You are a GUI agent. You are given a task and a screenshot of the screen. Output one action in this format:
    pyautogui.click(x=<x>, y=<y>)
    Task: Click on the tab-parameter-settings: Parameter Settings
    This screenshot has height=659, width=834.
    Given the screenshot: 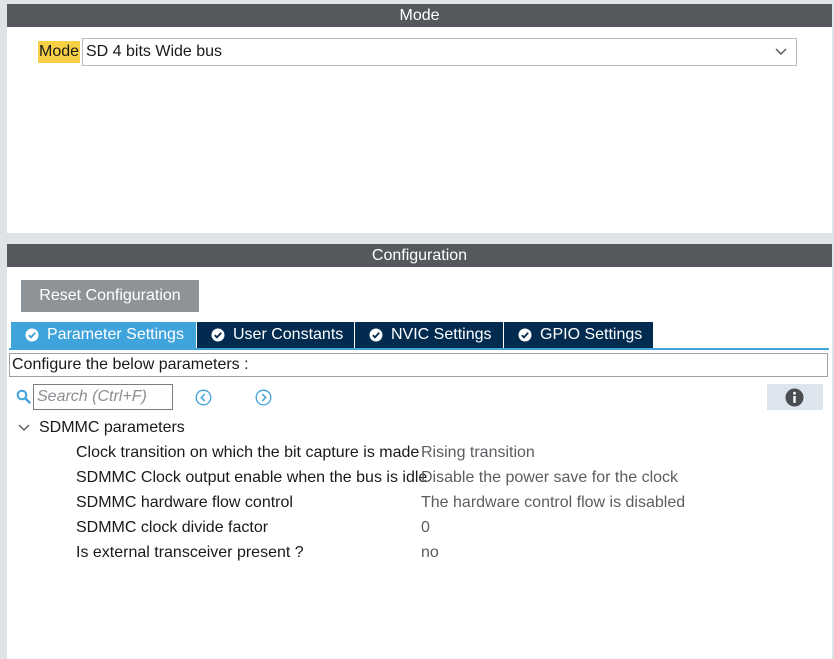 What is the action you would take?
    pyautogui.click(x=104, y=335)
    